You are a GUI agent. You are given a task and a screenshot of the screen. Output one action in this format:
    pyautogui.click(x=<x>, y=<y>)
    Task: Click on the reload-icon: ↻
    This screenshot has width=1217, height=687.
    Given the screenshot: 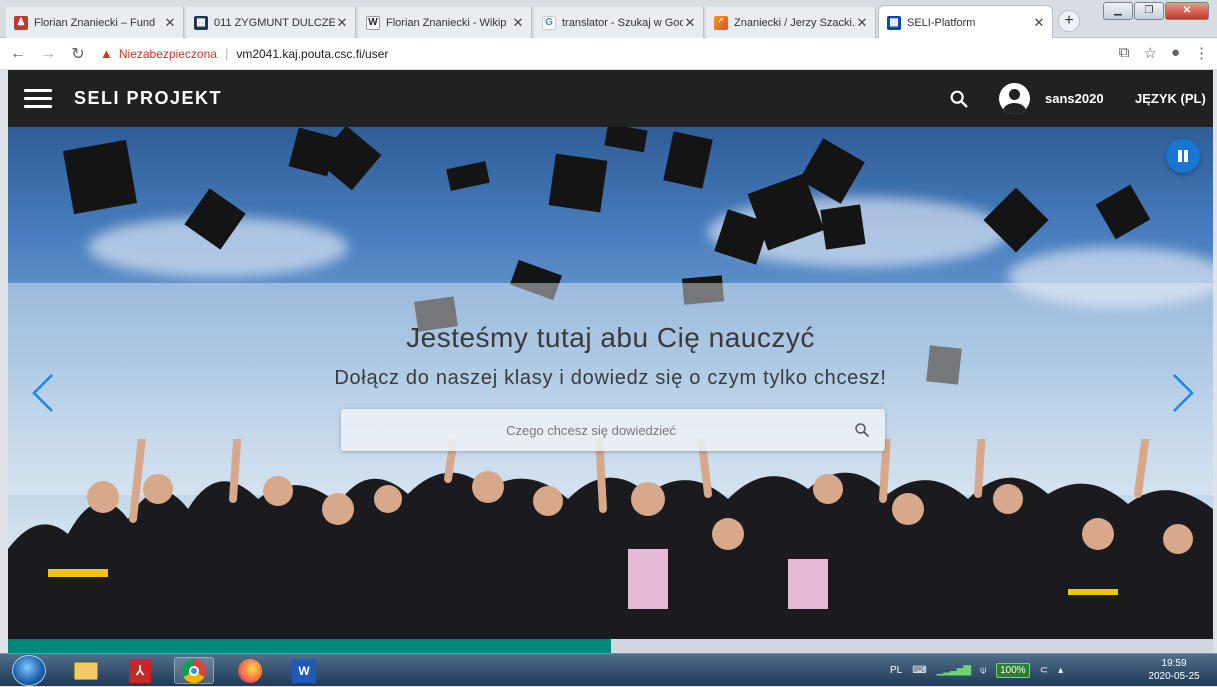 What is the action you would take?
    pyautogui.click(x=78, y=54)
    